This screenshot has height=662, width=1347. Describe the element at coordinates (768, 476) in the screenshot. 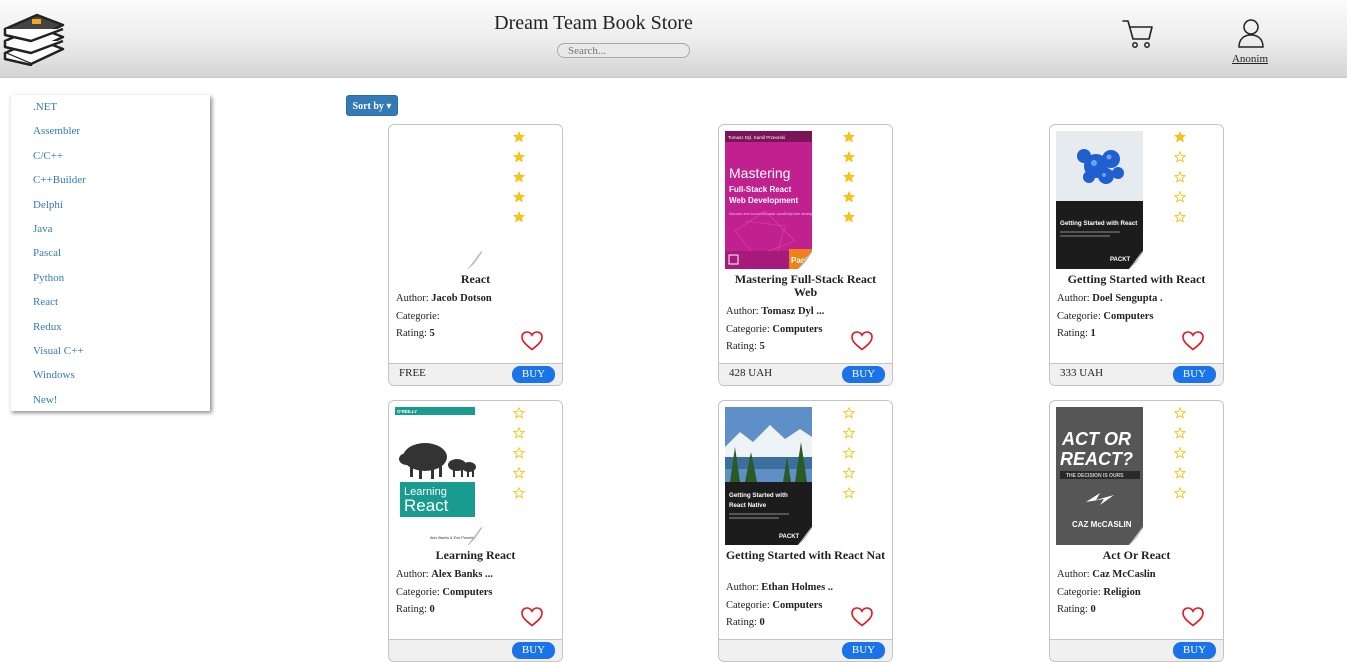

I see `book-cover: Getting Started with React Native PACKT` at that location.